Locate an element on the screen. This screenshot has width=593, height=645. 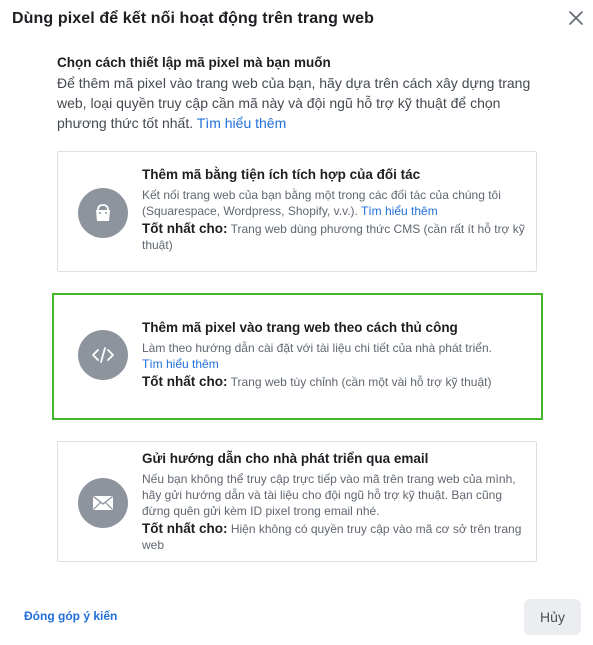
envelope-icon is located at coordinates (103, 503).